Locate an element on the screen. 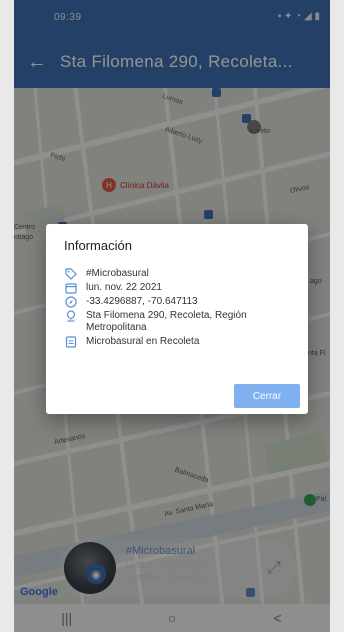  detail-row-description: Microbasural en Recoleta is located at coordinates (180, 342).